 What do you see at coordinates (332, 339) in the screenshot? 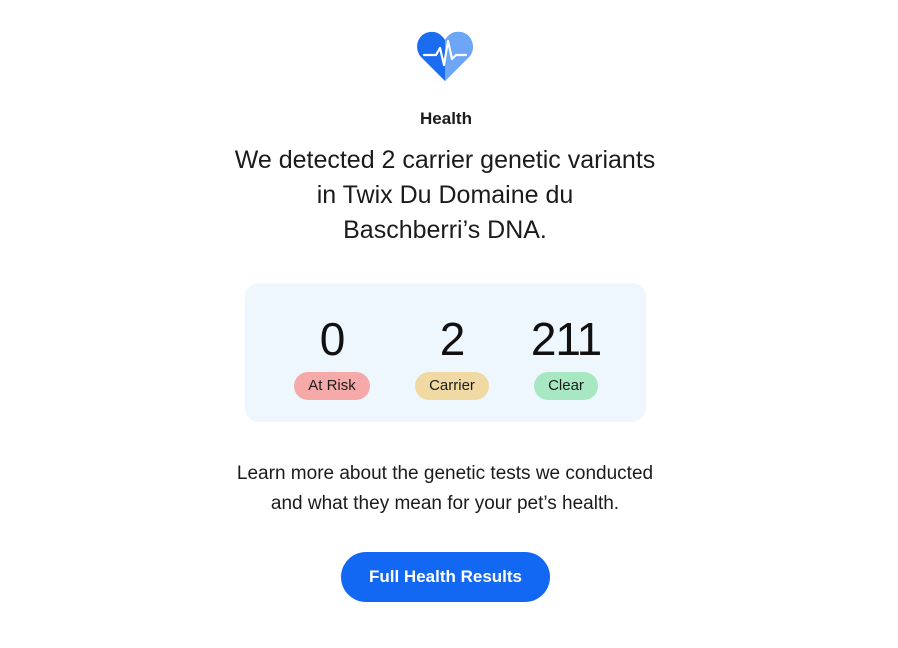
I see `at-risk-count: 0` at bounding box center [332, 339].